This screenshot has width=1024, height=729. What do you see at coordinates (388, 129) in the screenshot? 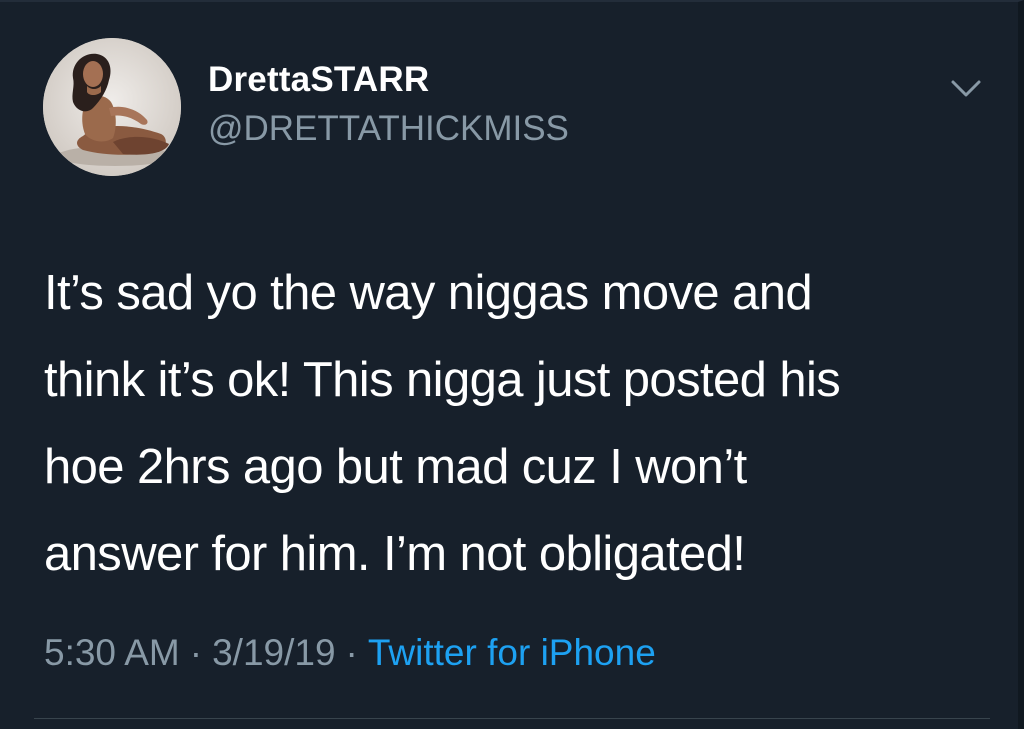
I see `user-handle: @DRETTATHICKMISS` at bounding box center [388, 129].